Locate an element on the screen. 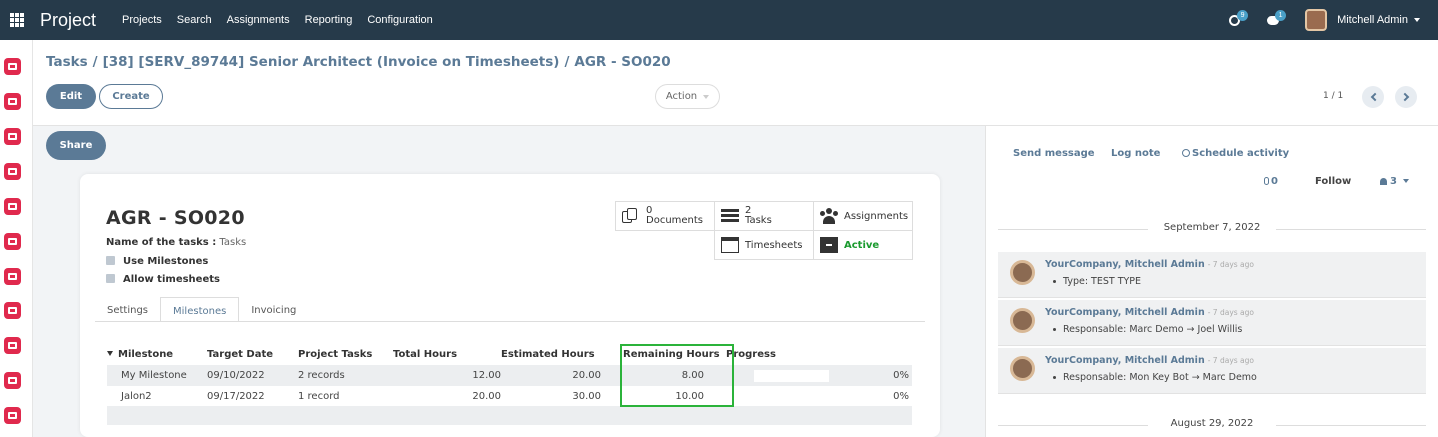 Image resolution: width=1438 pixels, height=437 pixels. assignments-stat-button: Assignments is located at coordinates (863, 216).